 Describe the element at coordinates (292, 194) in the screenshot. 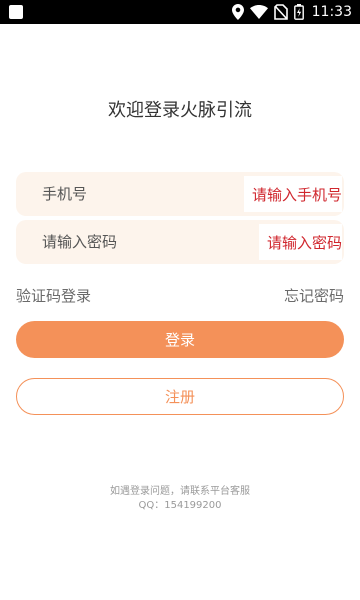

I see `phone-hint: 请输入手机号` at that location.